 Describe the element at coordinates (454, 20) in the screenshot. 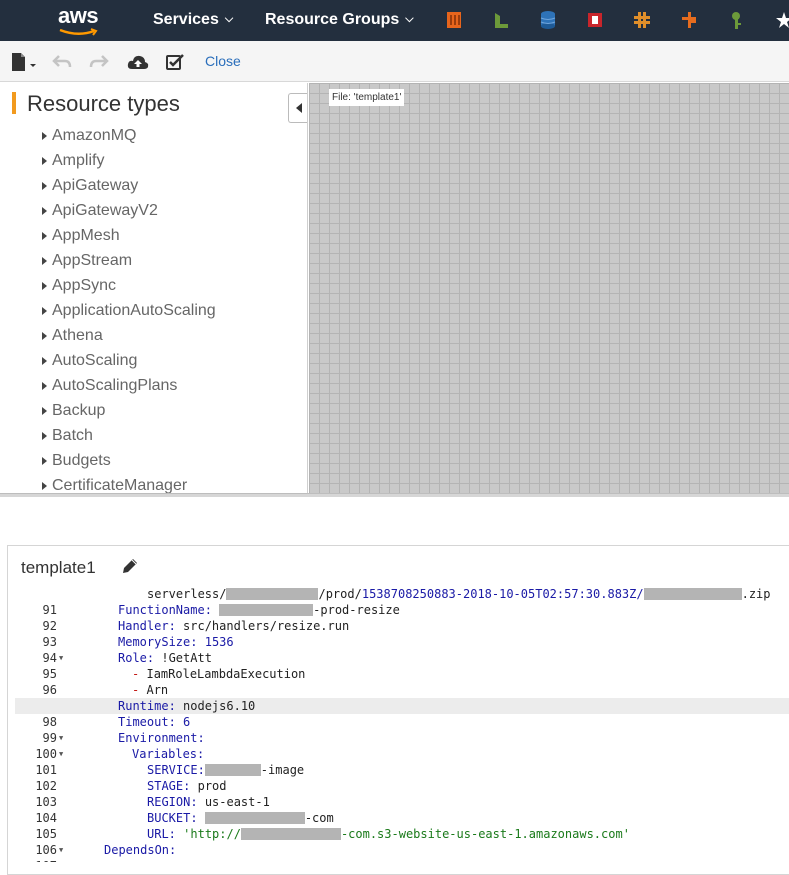

I see `amazon-mq-icon` at that location.